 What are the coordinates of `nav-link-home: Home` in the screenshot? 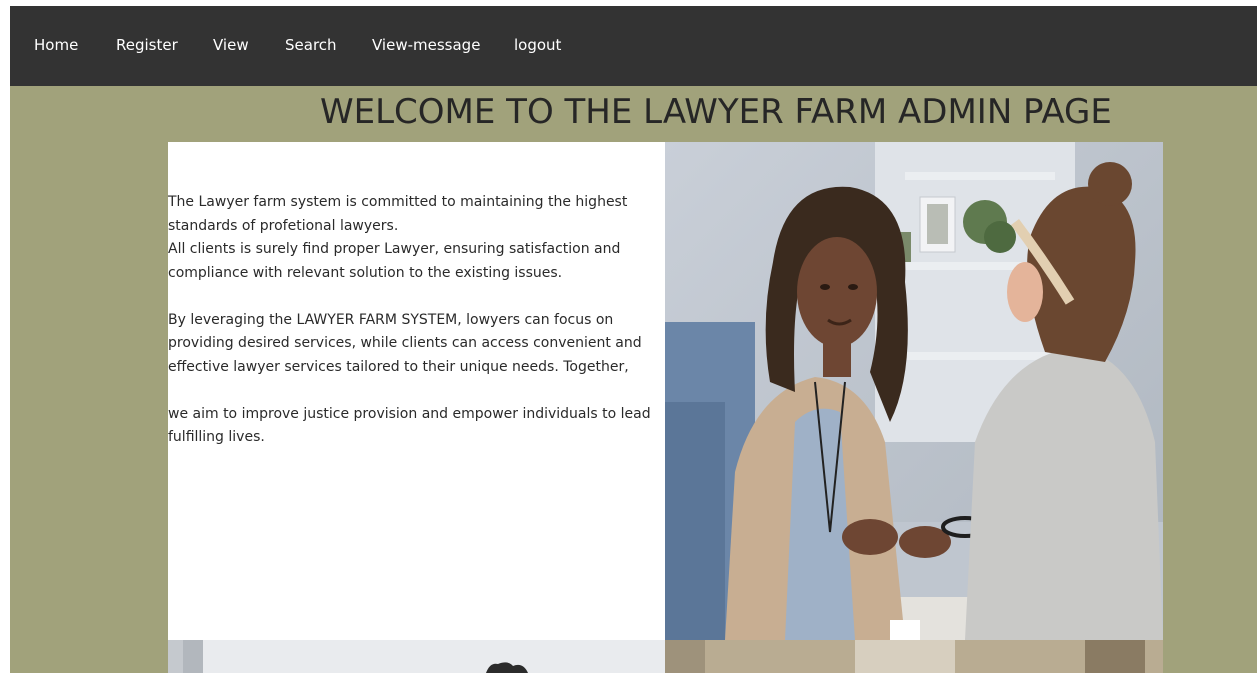 It's located at (56, 45).